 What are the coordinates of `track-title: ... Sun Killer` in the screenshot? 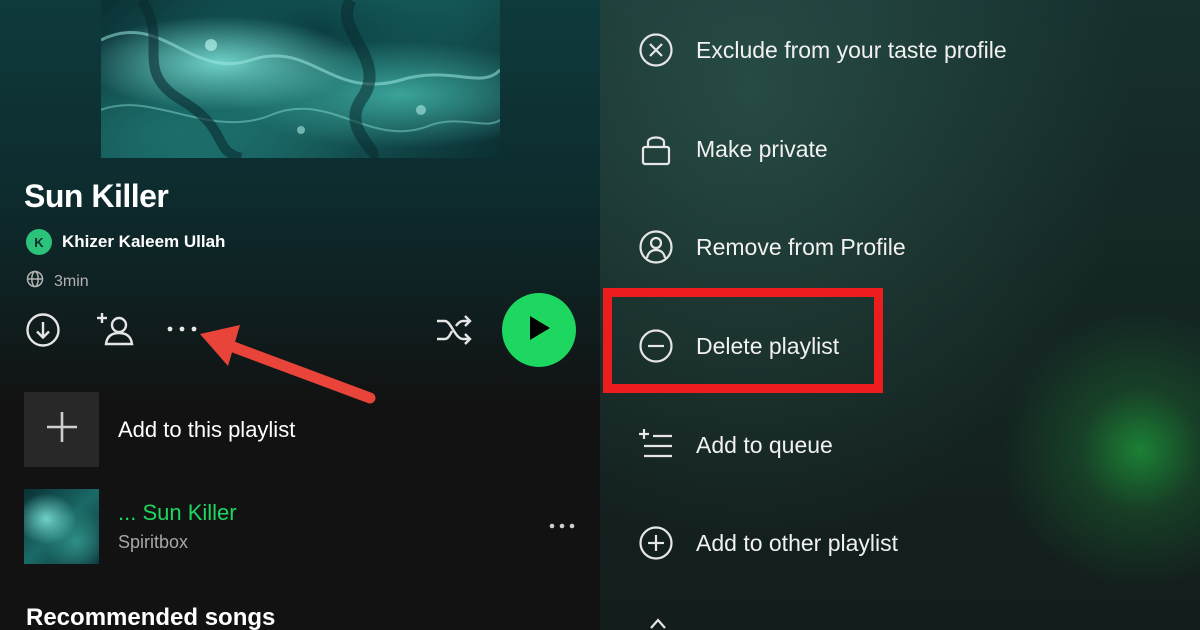 It's located at (177, 513).